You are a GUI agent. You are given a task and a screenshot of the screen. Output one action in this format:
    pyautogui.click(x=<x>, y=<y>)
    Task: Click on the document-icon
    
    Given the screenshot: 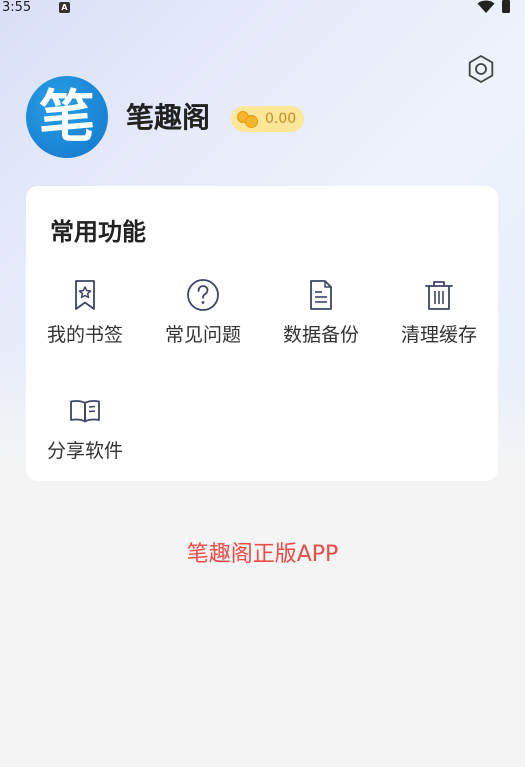 What is the action you would take?
    pyautogui.click(x=321, y=295)
    